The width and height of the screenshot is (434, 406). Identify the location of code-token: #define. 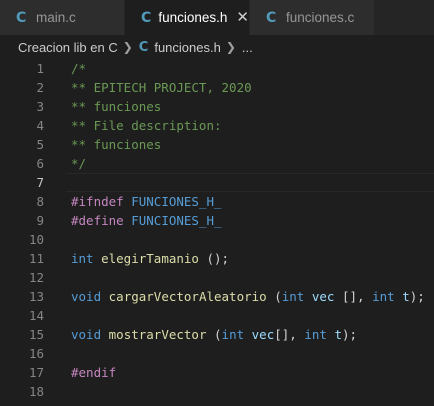
(97, 220).